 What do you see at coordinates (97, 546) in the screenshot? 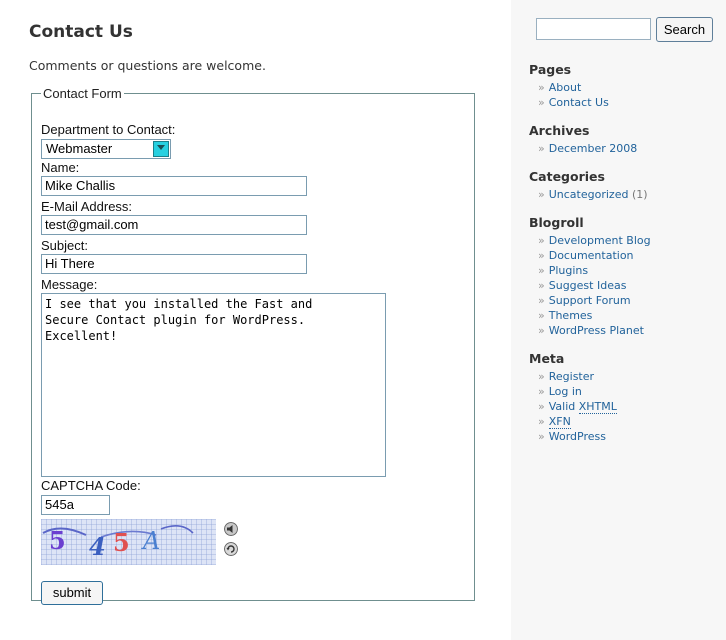
I see `captcha-char: 4` at bounding box center [97, 546].